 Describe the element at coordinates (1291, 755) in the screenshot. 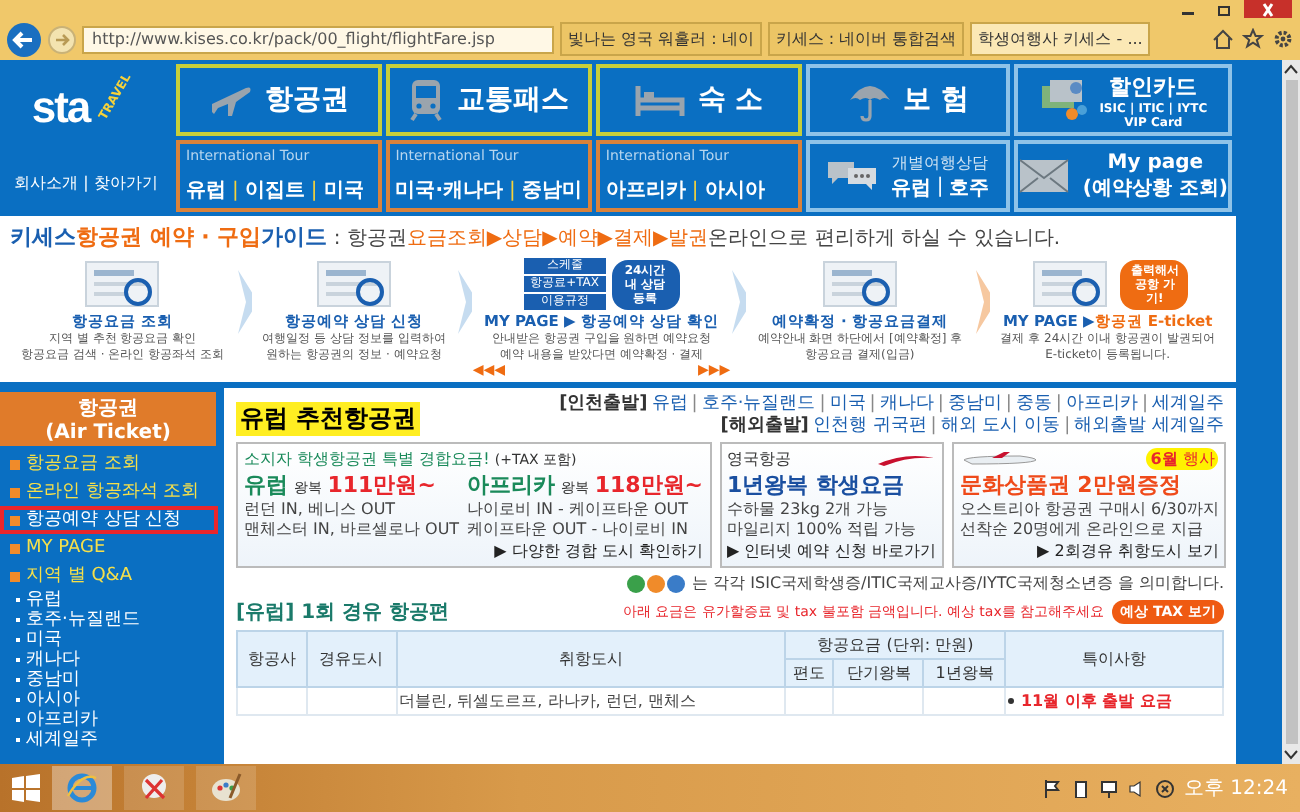

I see `scroll-down-icon` at that location.